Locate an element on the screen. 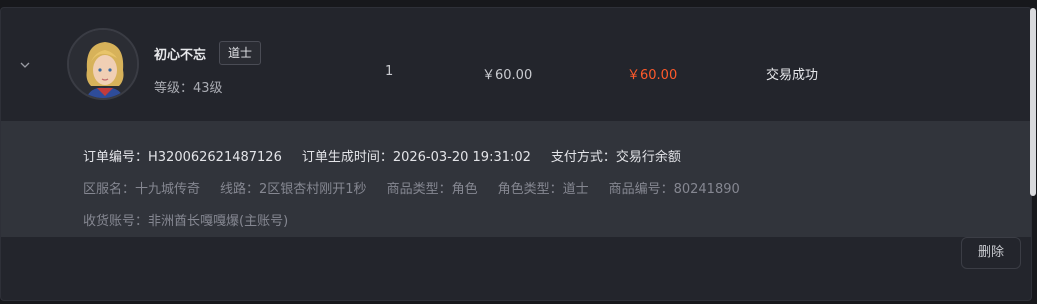 This screenshot has height=304, width=1037. avatar is located at coordinates (103, 64).